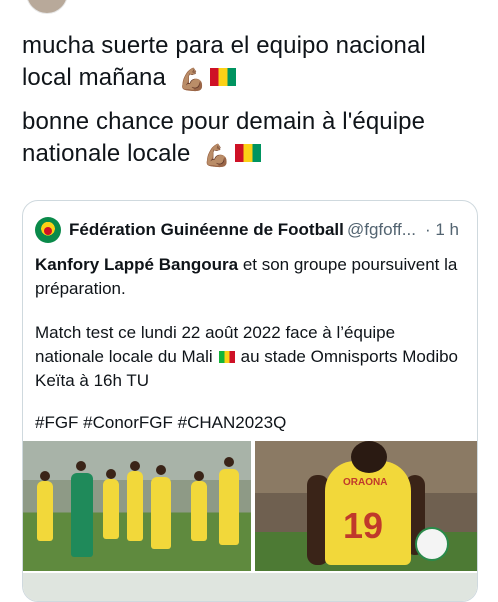 The height and width of the screenshot is (602, 498). What do you see at coordinates (432, 544) in the screenshot?
I see `football-icon` at bounding box center [432, 544].